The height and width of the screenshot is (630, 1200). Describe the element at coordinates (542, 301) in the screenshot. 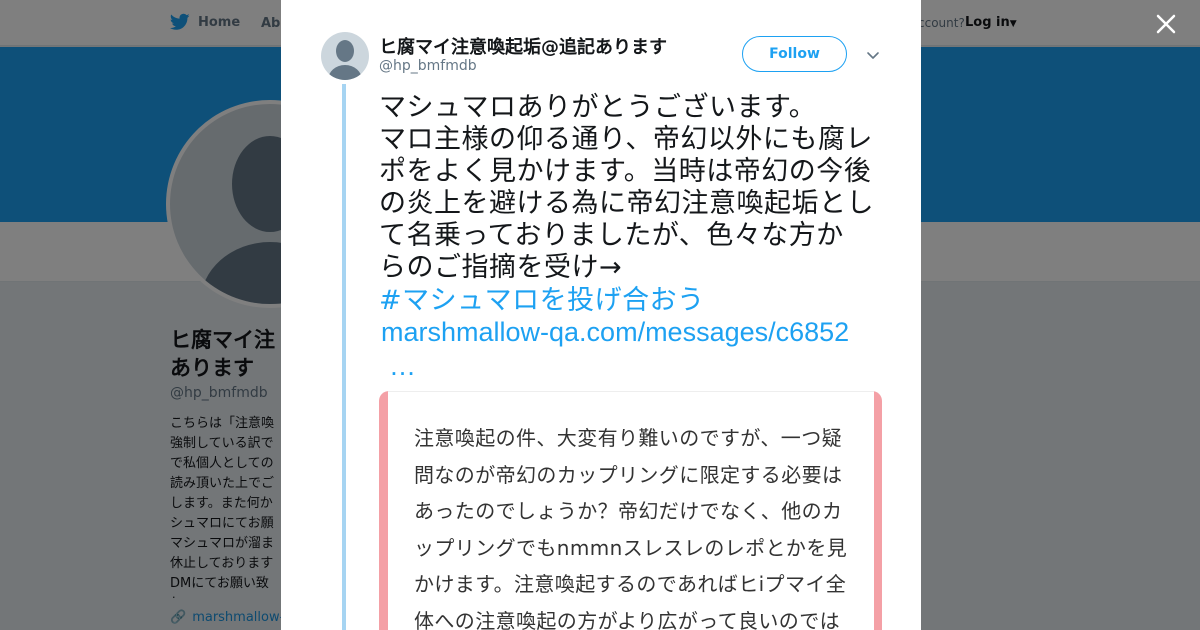

I see `hashtag-link: #マシュマロを投げ合おう` at that location.